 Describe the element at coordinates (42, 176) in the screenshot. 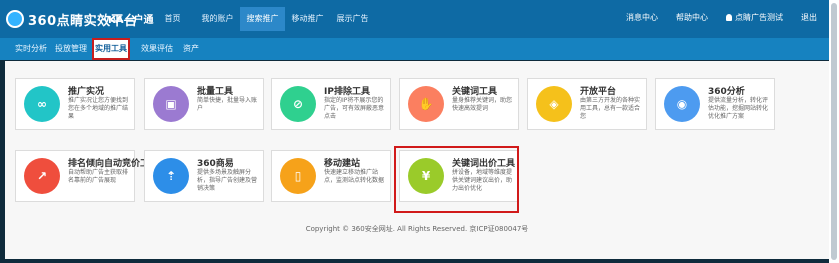

I see `chart-rising-icon: ↗` at that location.